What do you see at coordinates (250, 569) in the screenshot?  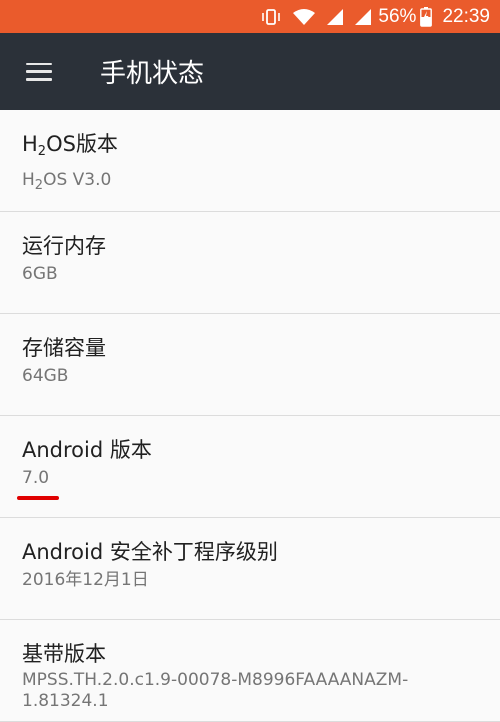 I see `list-item-security-patch: Android 安全补丁程序级别 2016年12月1日` at bounding box center [250, 569].